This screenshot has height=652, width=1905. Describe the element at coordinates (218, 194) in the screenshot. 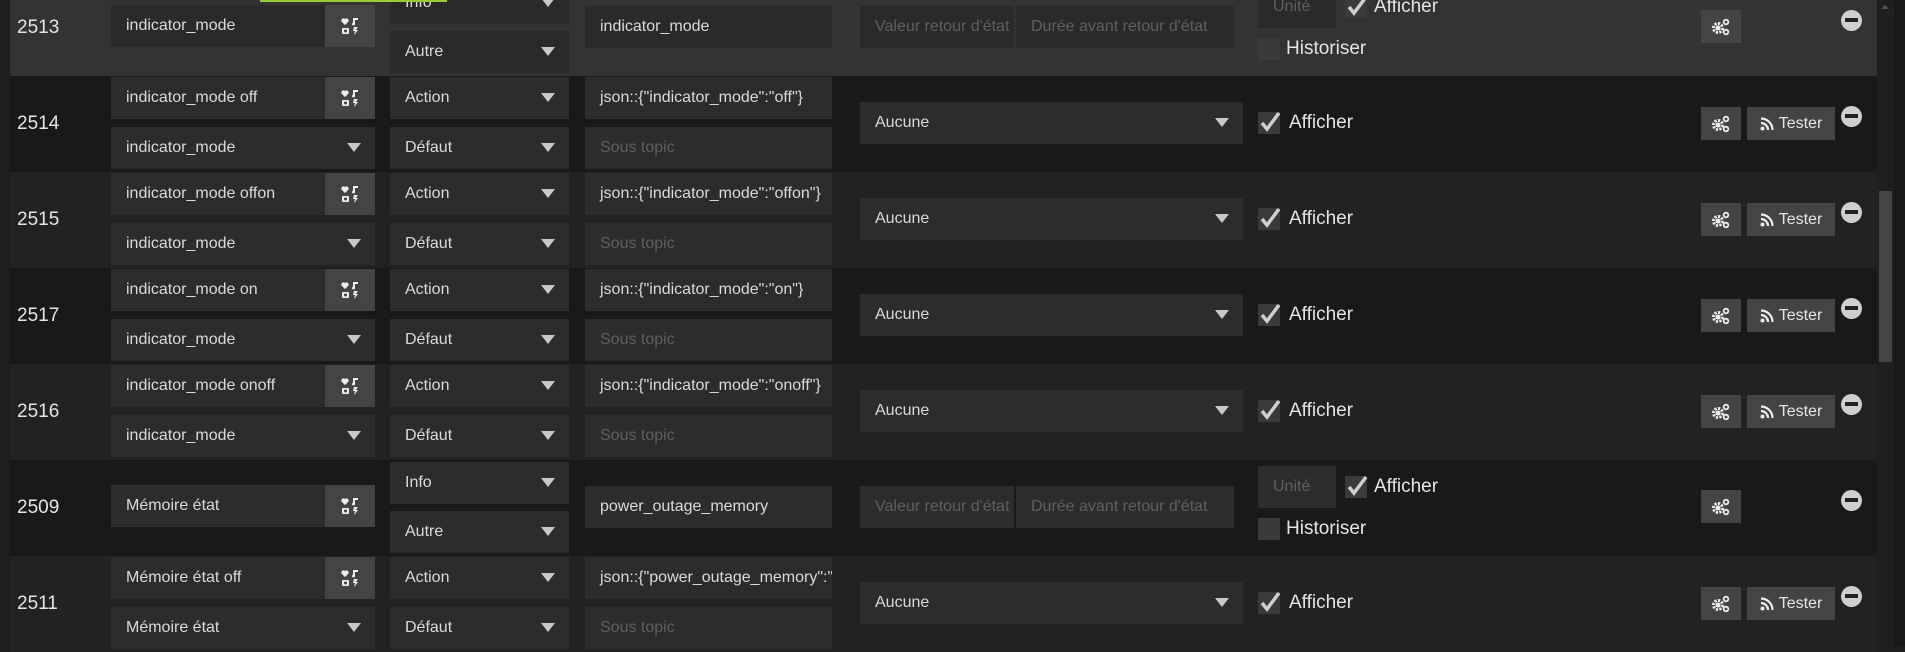

I see `command-name-input: indicator_mode offon` at that location.